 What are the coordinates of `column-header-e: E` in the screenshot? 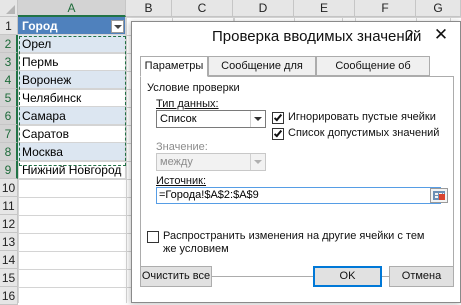 It's located at (324, 8).